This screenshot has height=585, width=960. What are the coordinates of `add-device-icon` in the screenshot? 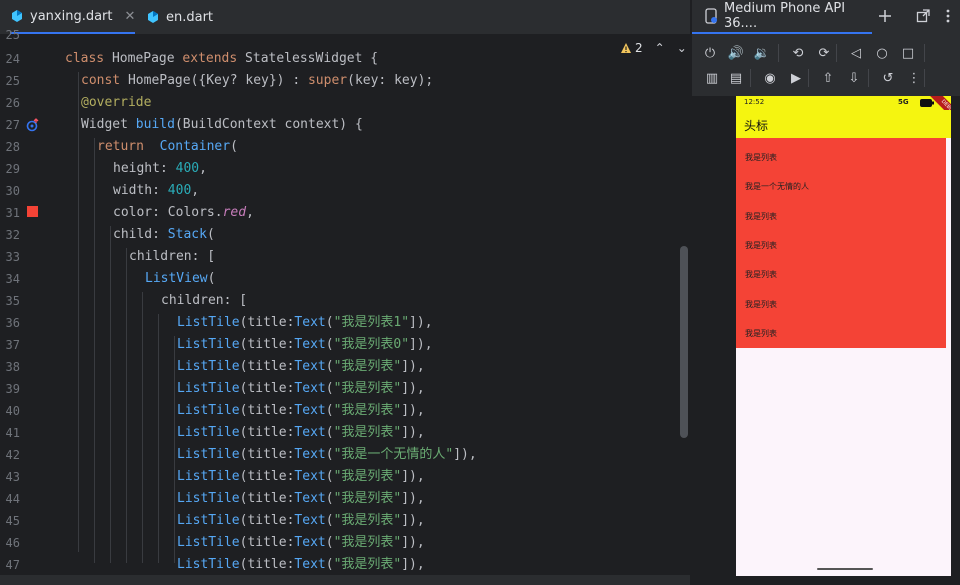 It's located at (885, 16).